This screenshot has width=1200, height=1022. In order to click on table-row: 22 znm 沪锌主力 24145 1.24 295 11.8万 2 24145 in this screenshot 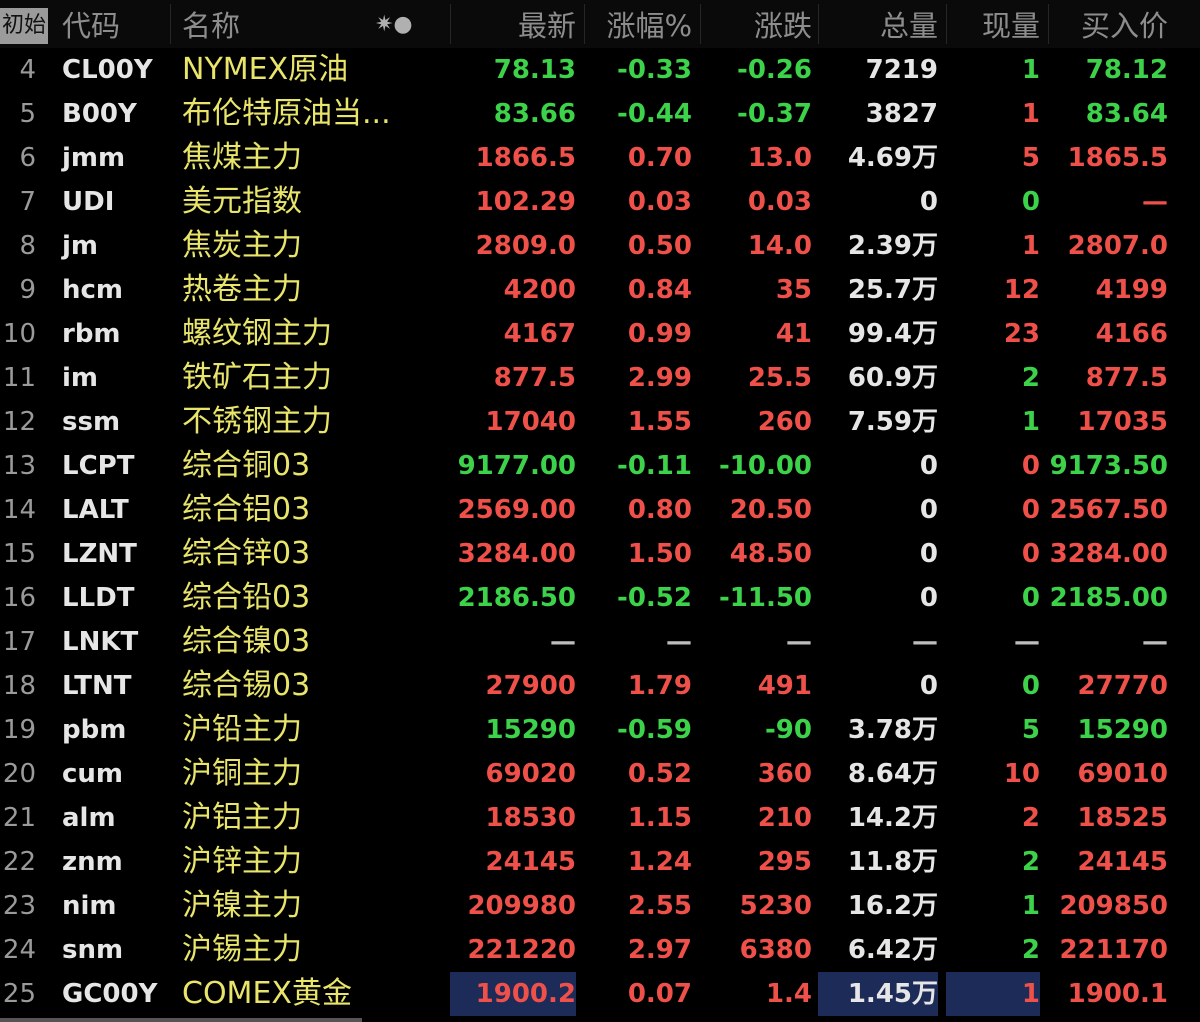, I will do `click(600, 862)`.